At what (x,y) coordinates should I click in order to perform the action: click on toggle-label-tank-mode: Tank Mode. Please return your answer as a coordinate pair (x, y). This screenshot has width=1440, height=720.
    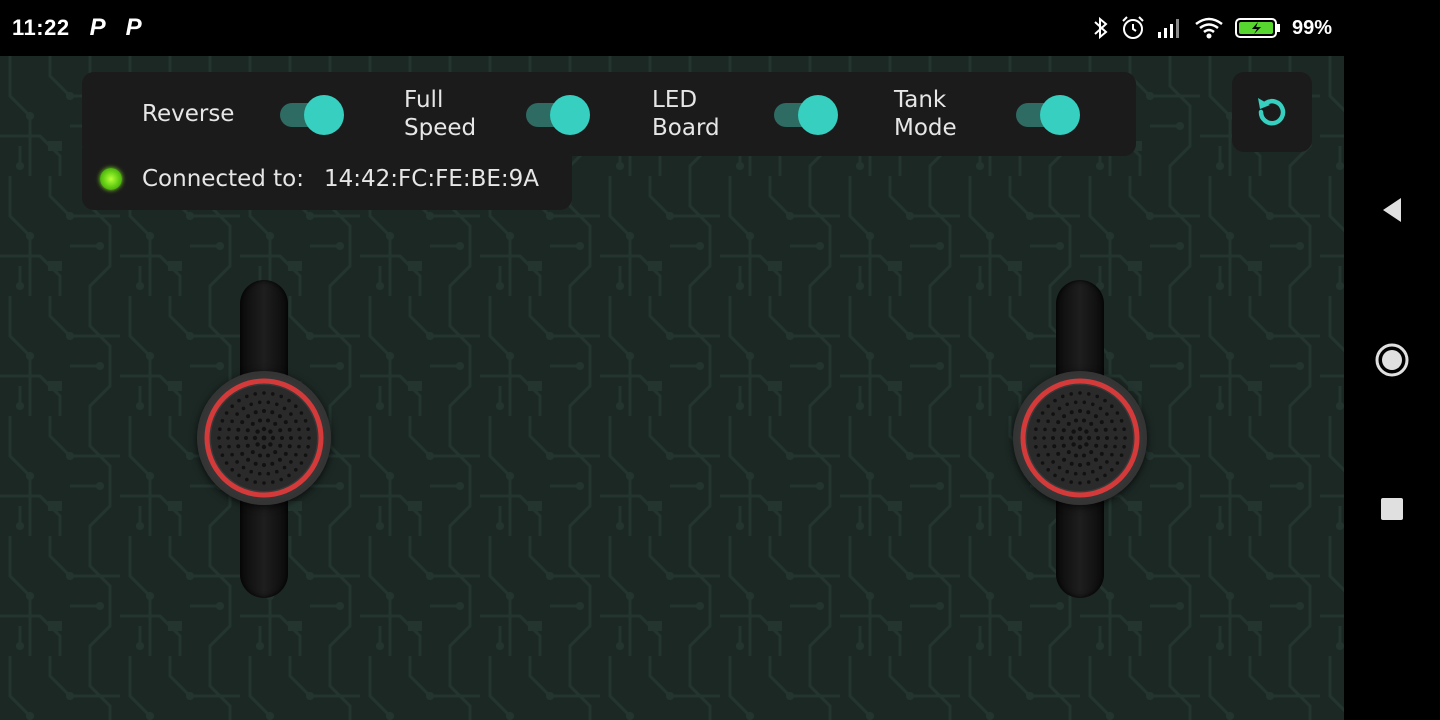
    Looking at the image, I should click on (925, 114).